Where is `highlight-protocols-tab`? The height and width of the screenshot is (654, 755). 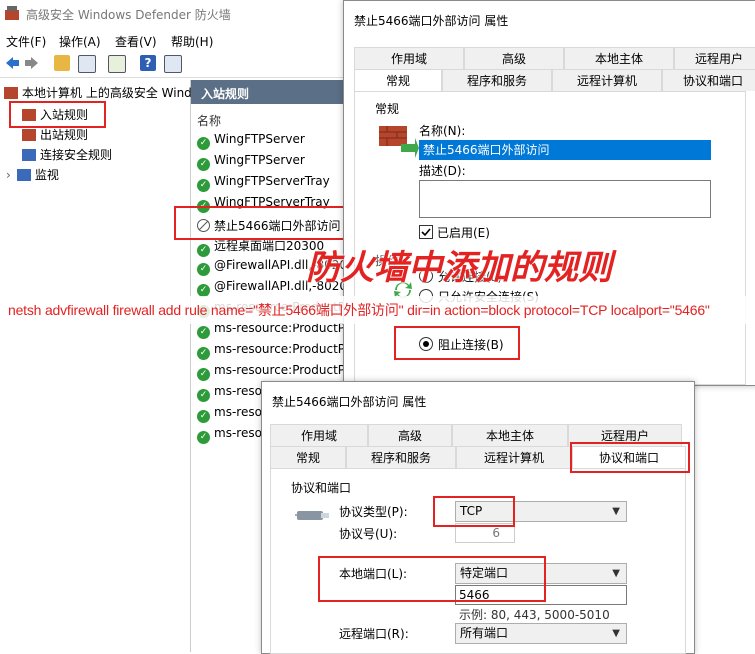
highlight-protocols-tab is located at coordinates (630, 457).